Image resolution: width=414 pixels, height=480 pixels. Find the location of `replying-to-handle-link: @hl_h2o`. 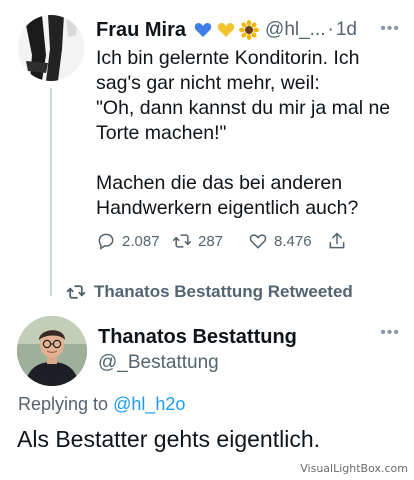

replying-to-handle-link: @hl_h2o is located at coordinates (149, 404).